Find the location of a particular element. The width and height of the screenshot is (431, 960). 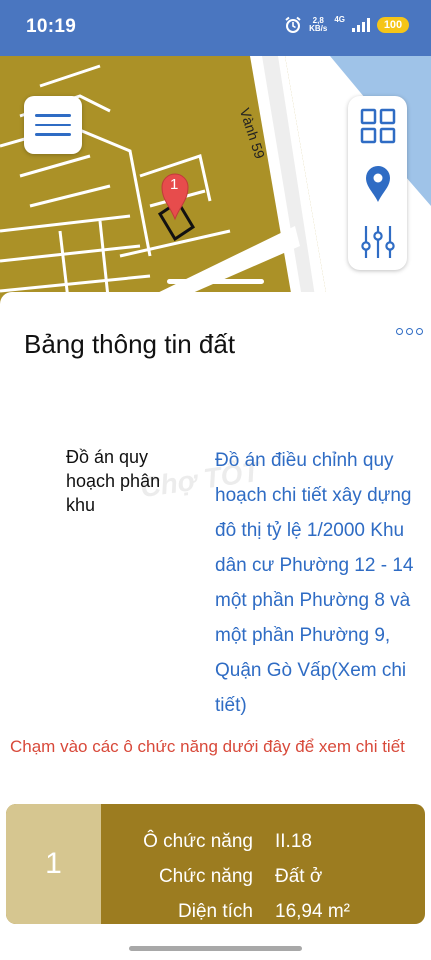

function-cell-number: 1 is located at coordinates (53, 864).